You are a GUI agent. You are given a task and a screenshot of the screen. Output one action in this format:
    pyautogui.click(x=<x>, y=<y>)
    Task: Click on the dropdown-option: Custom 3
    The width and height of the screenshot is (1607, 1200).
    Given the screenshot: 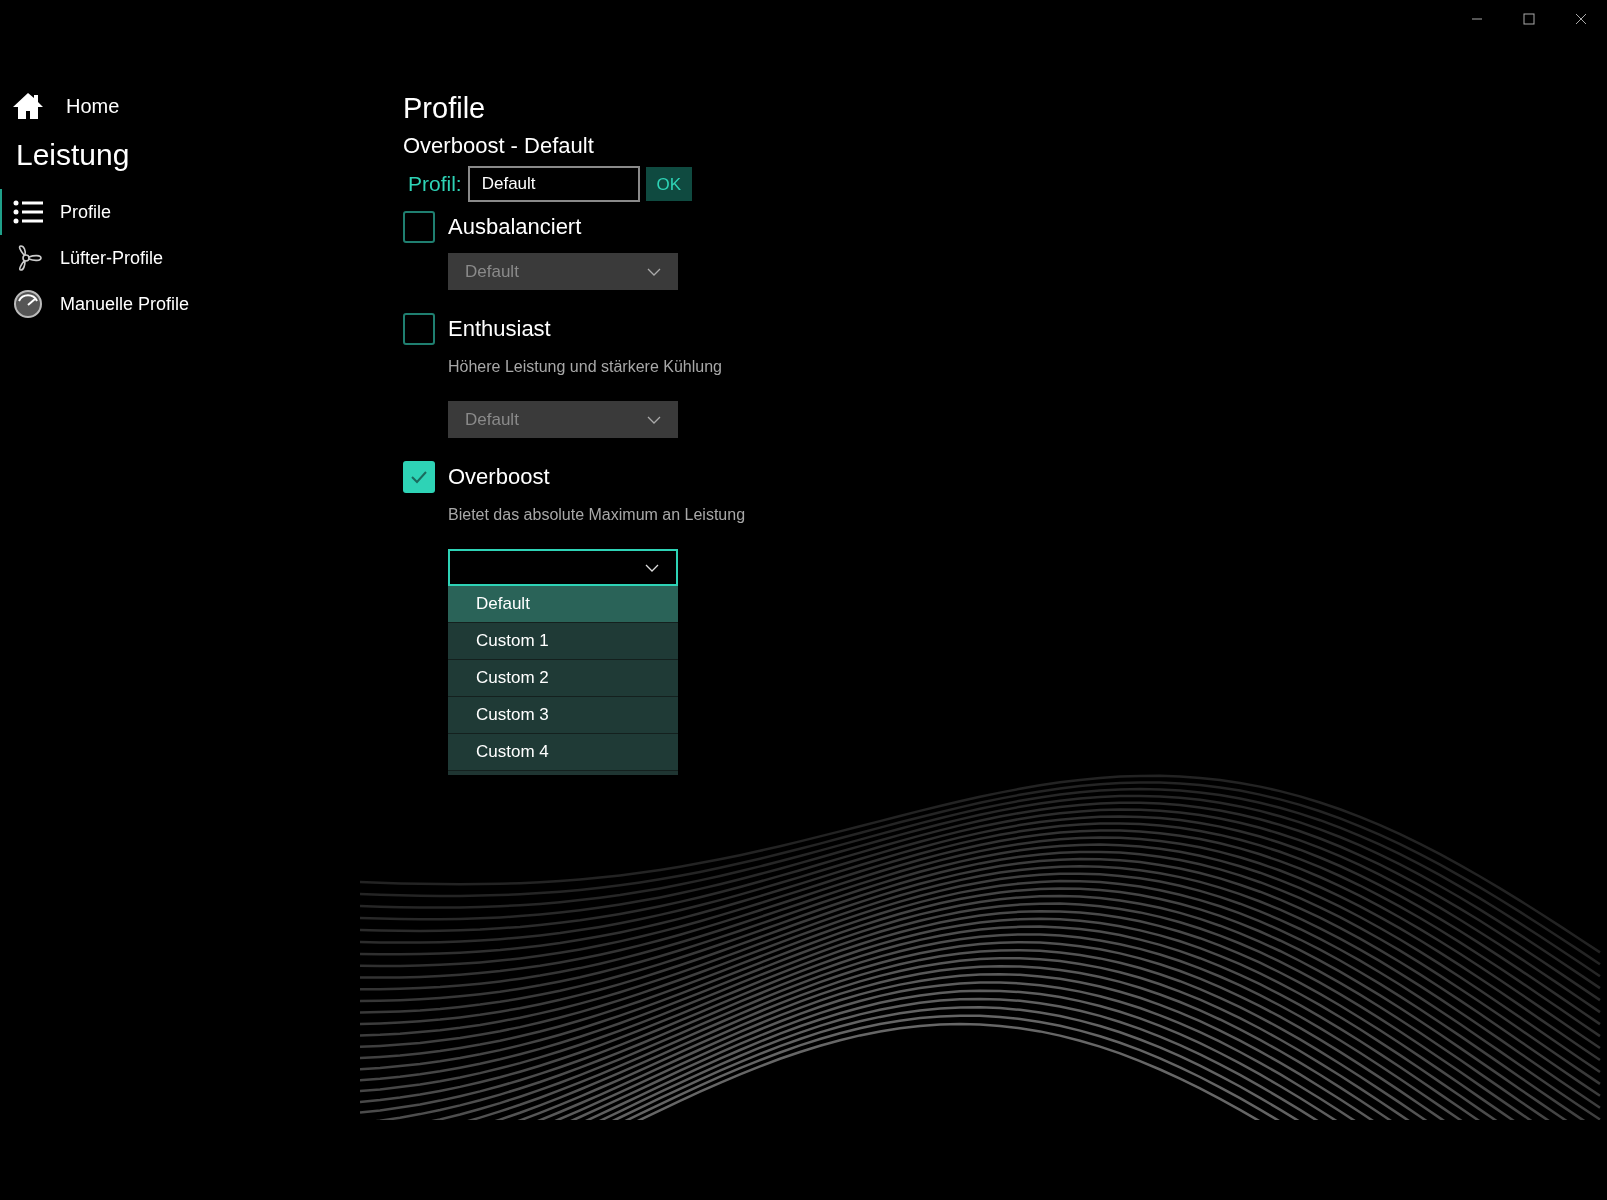 What is the action you would take?
    pyautogui.click(x=563, y=715)
    